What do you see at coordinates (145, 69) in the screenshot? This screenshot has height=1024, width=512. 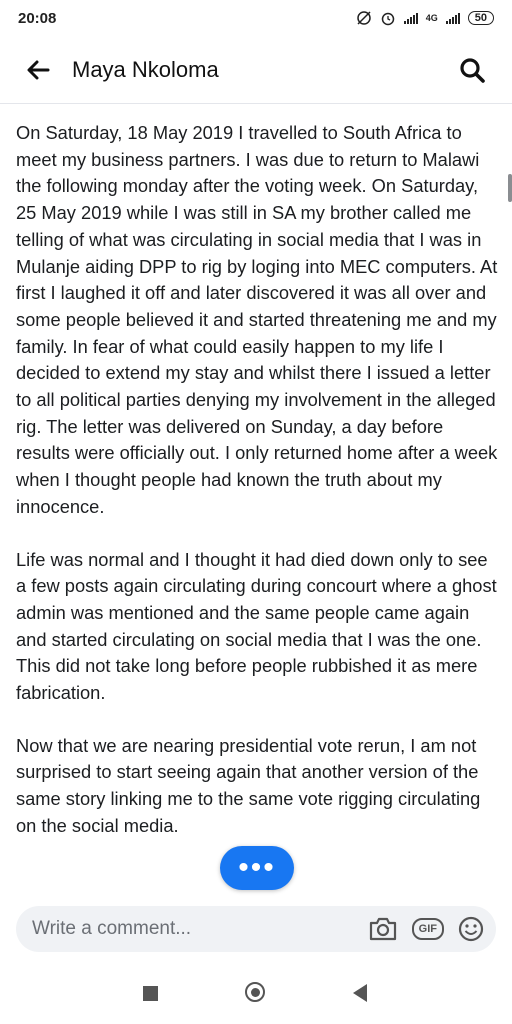 I see `page-title: Maya Nkoloma` at bounding box center [145, 69].